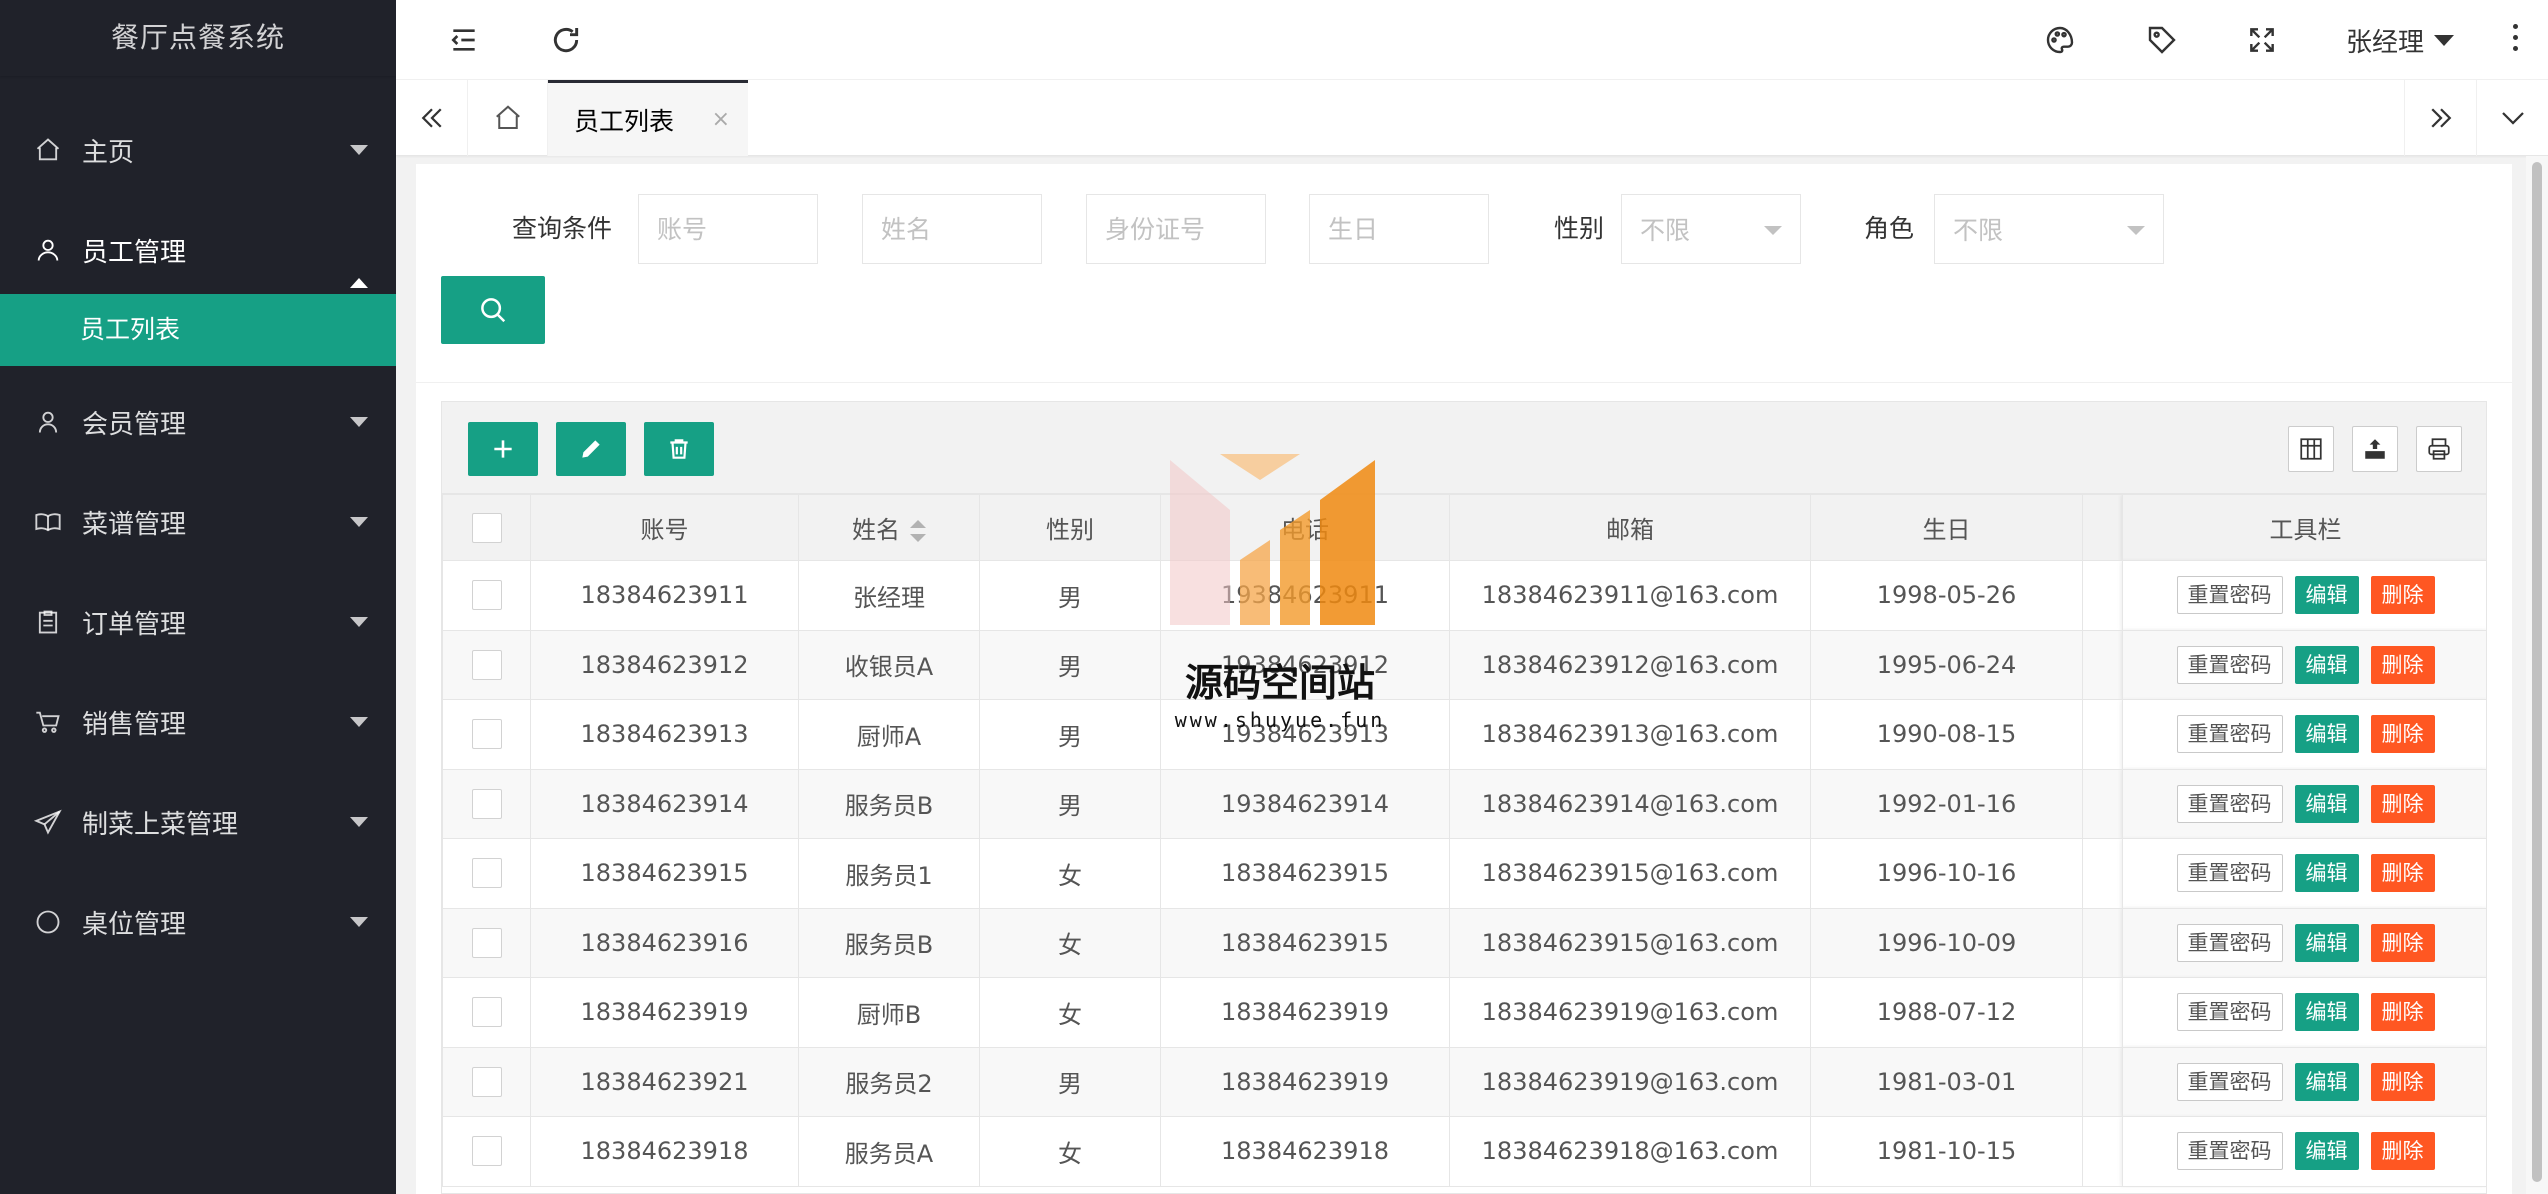 The height and width of the screenshot is (1194, 2548). Describe the element at coordinates (359, 283) in the screenshot. I see `chevron-up-icon` at that location.